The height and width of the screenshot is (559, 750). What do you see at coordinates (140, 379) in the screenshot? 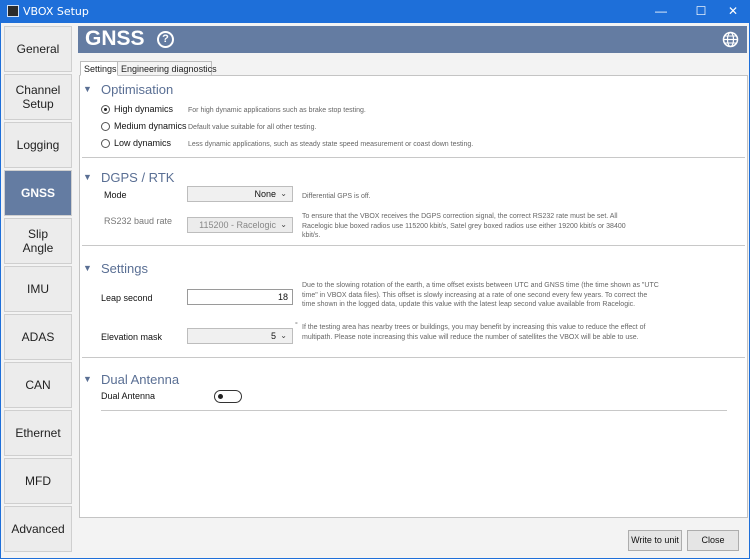
I see `section-title-dual-antenna: Dual Antenna` at bounding box center [140, 379].